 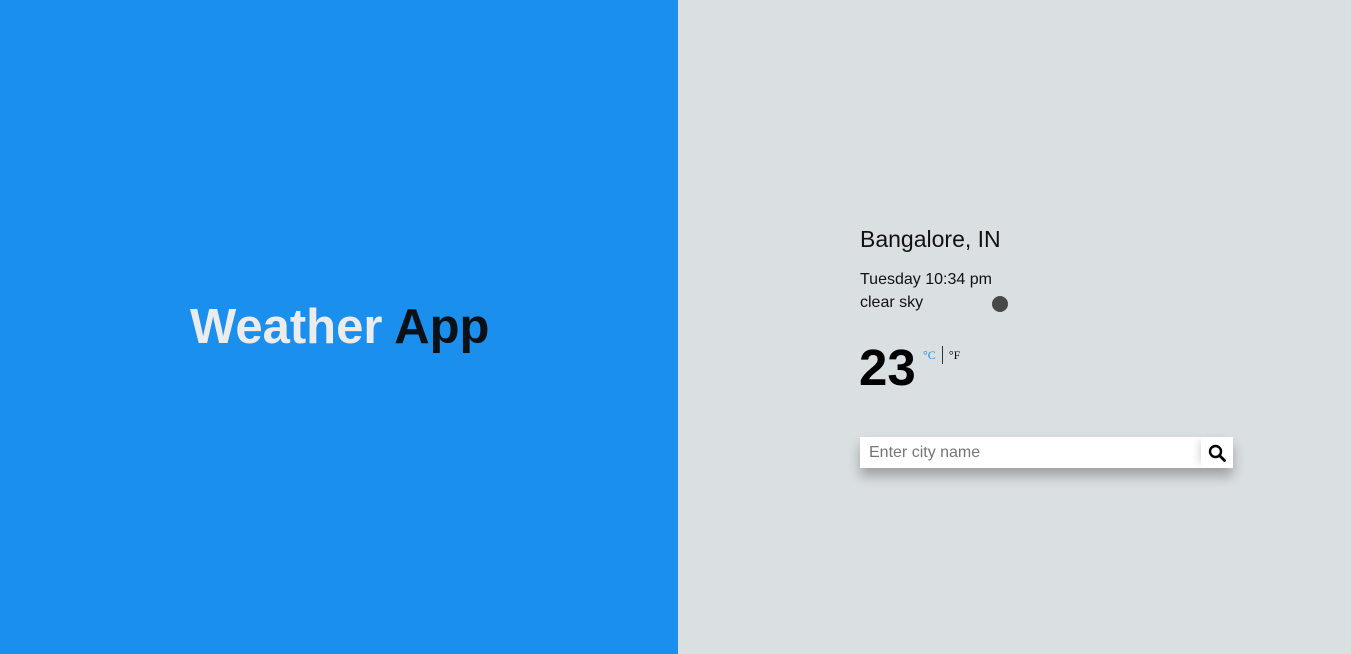 What do you see at coordinates (892, 302) in the screenshot?
I see `condition-description: clear sky` at bounding box center [892, 302].